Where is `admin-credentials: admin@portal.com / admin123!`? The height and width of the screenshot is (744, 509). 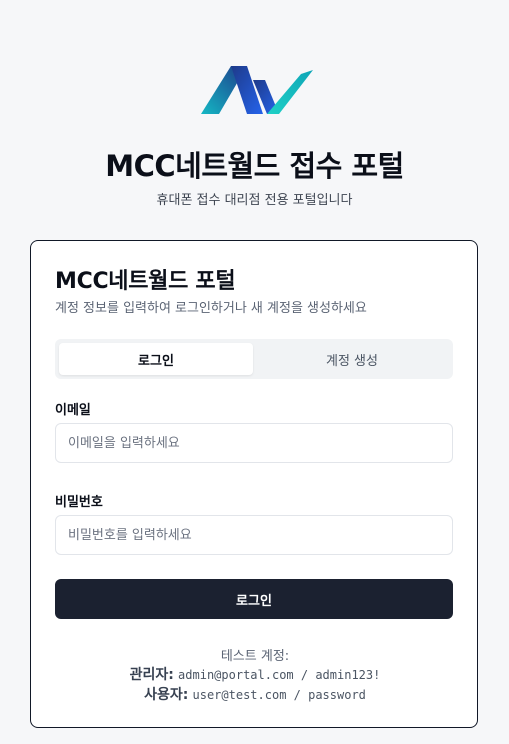
admin-credentials: admin@portal.com / admin123! is located at coordinates (279, 675).